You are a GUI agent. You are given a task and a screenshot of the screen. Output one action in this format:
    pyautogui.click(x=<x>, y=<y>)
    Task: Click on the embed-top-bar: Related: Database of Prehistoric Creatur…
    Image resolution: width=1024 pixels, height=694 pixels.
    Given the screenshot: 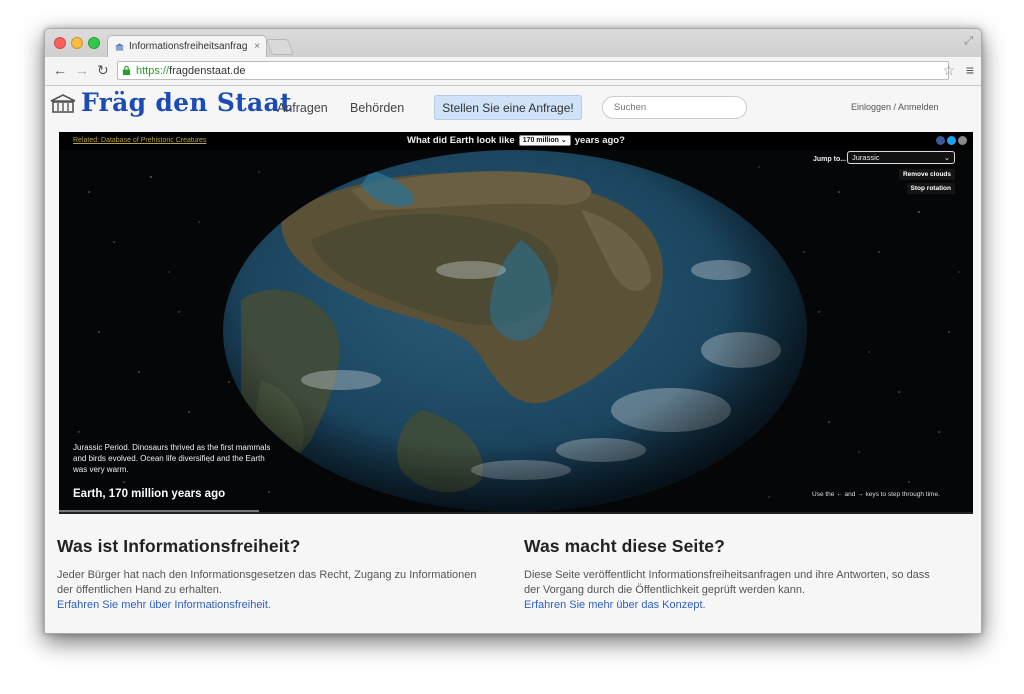 What is the action you would take?
    pyautogui.click(x=516, y=141)
    